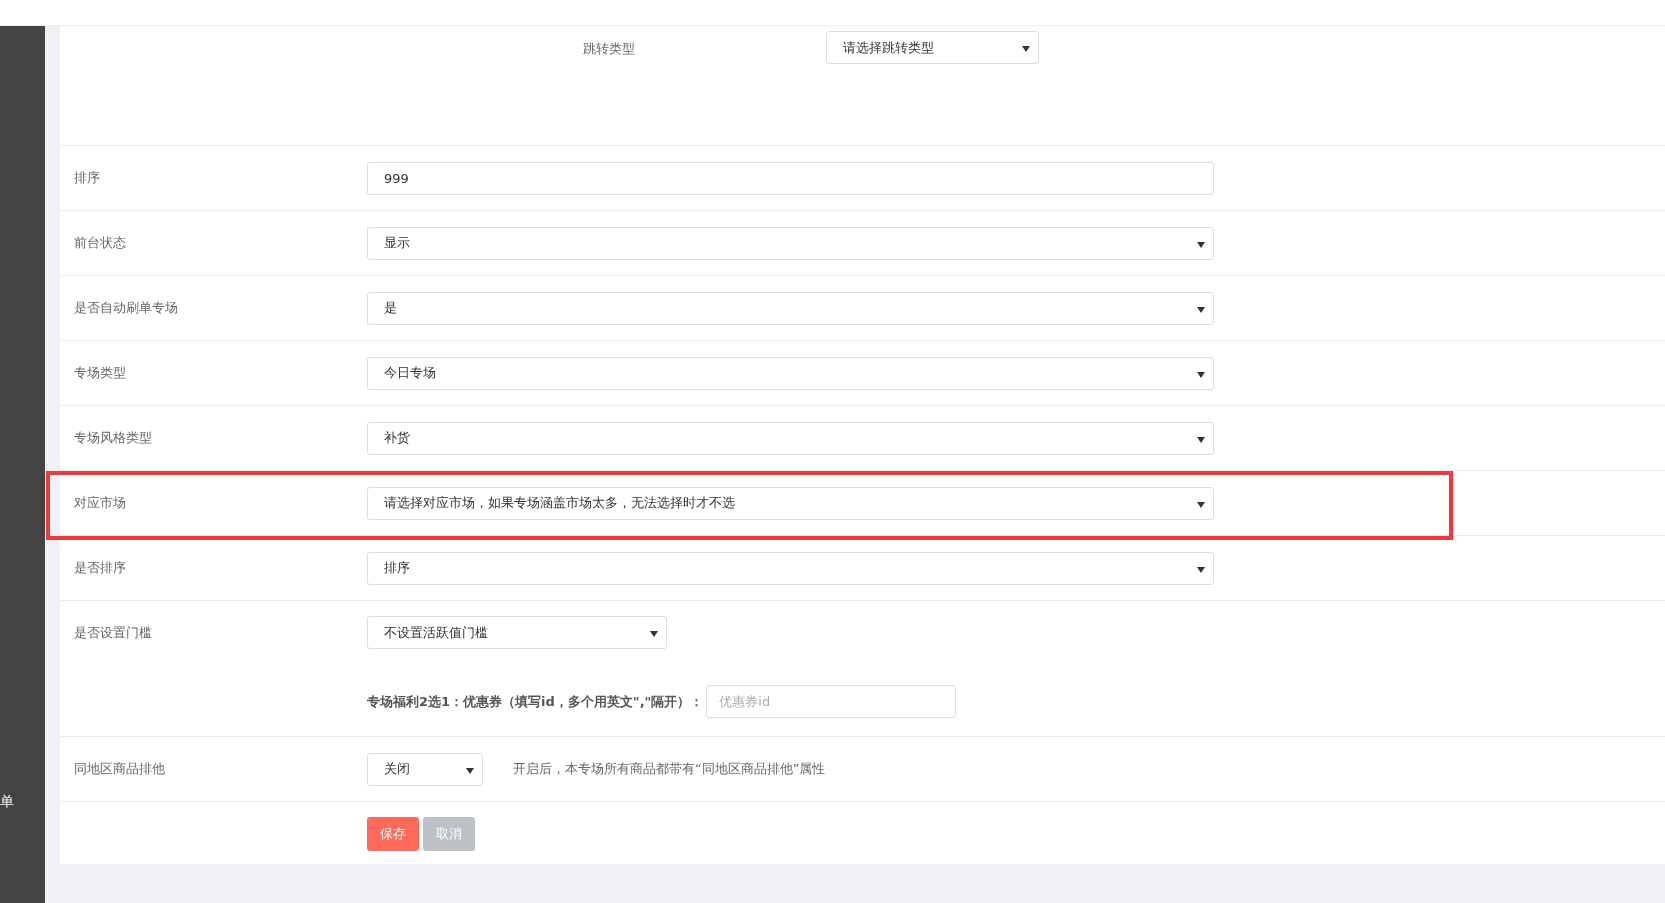  What do you see at coordinates (790, 373) in the screenshot?
I see `select-field: 今日专场` at bounding box center [790, 373].